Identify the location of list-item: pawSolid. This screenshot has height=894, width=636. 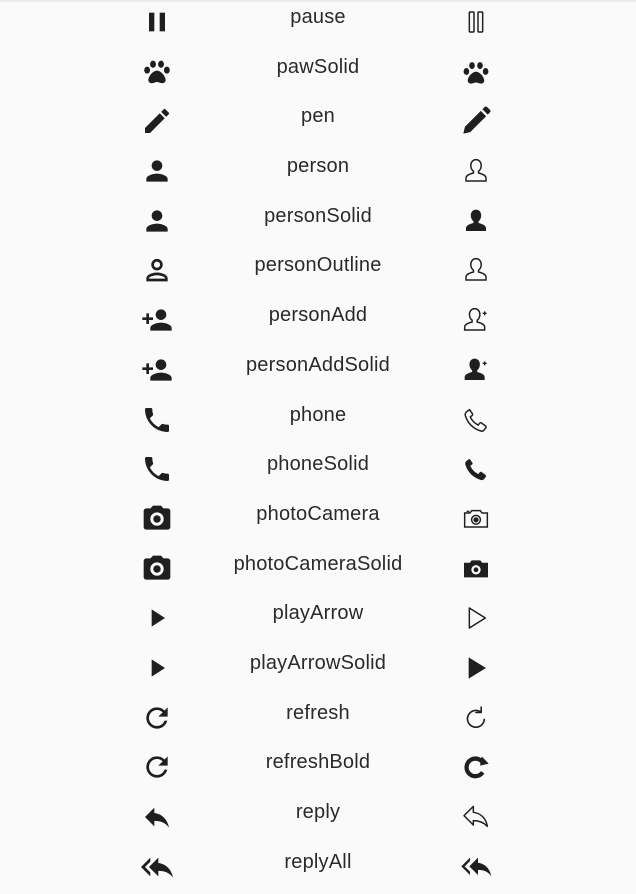
(318, 75).